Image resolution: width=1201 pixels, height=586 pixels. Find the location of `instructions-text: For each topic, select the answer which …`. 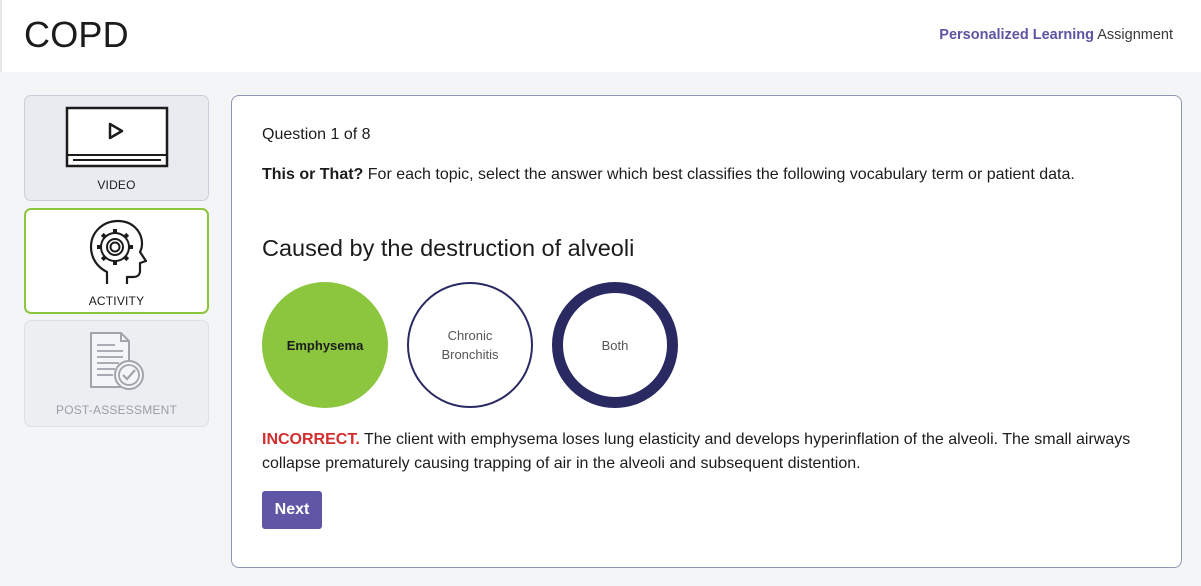

instructions-text: For each topic, select the answer which … is located at coordinates (721, 174).